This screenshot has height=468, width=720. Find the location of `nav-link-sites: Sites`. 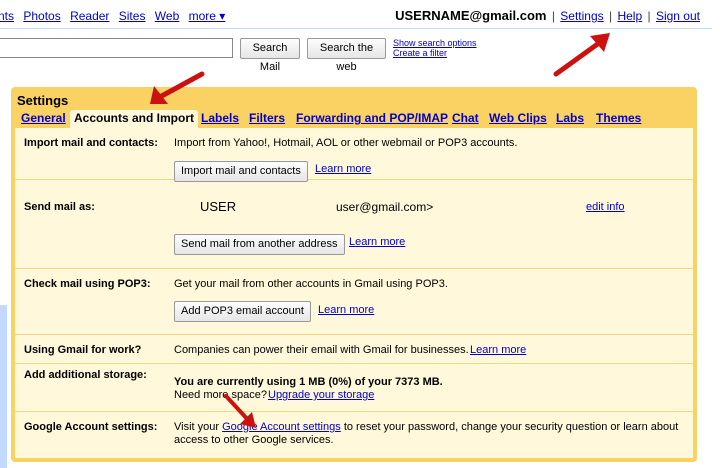

nav-link-sites: Sites is located at coordinates (132, 16).